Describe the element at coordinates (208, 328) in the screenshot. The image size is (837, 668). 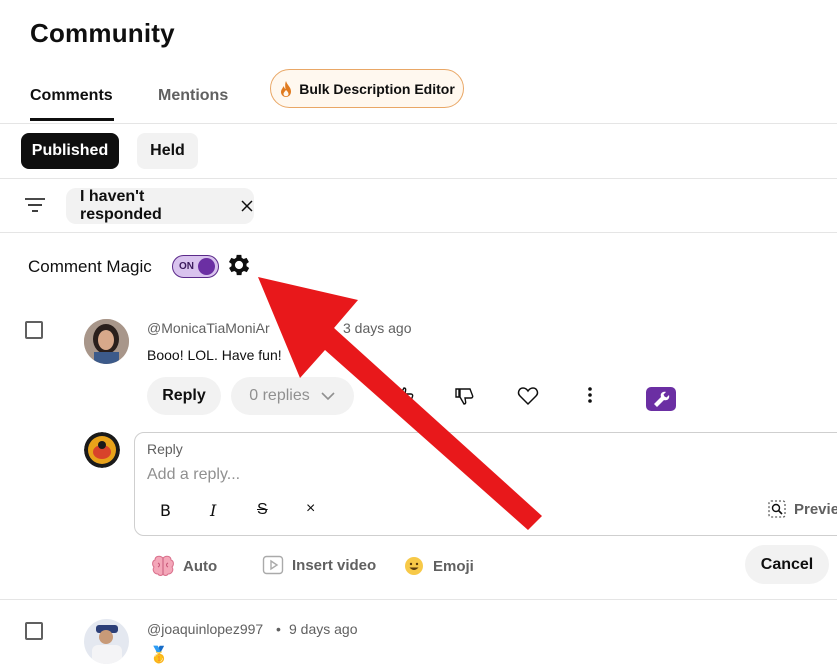
I see `comment-author: @MonicaTiaMoniAr` at that location.